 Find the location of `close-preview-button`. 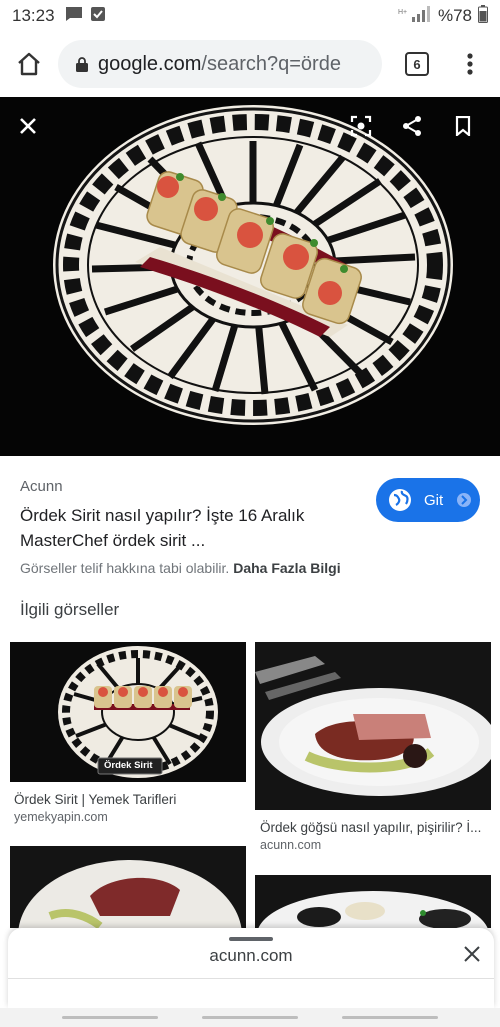

close-preview-button is located at coordinates (28, 126).